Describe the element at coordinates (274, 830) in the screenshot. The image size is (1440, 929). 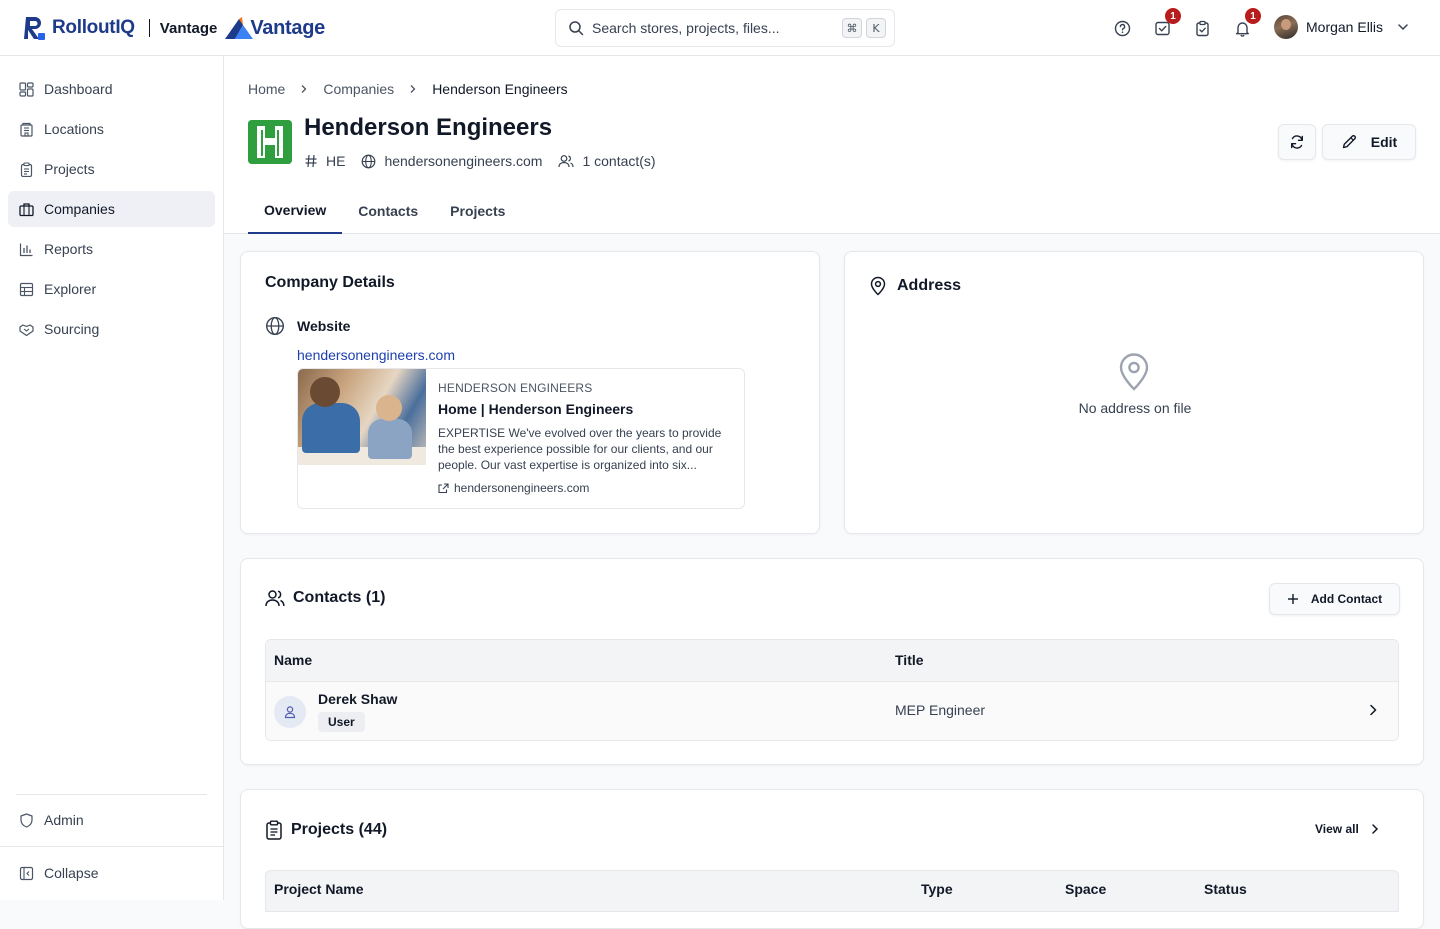
I see `clipboard-list-icon` at that location.